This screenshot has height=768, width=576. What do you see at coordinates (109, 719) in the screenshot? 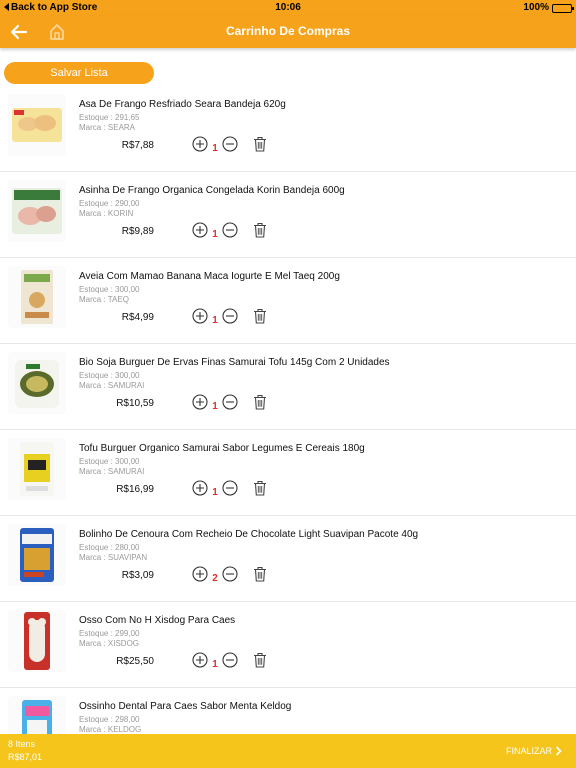
I see `product-stock: Estoque : 298,00` at bounding box center [109, 719].